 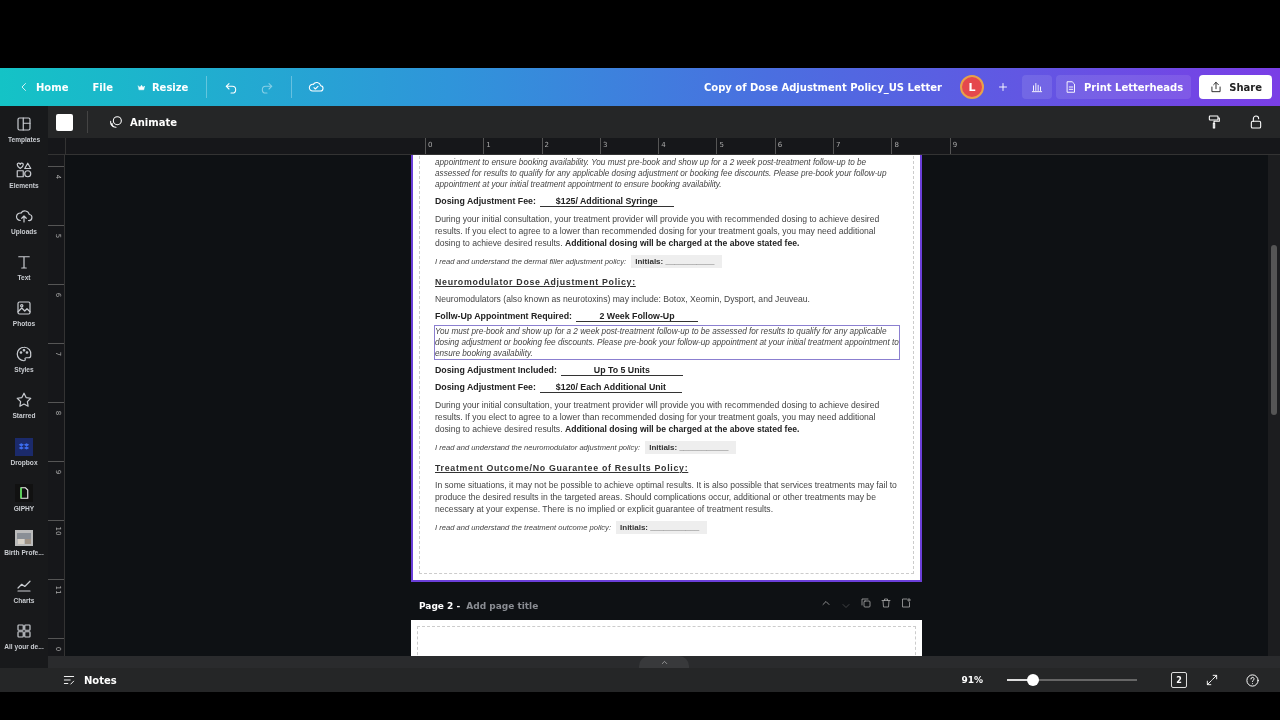 I want to click on bar-chart-icon, so click(x=1036, y=87).